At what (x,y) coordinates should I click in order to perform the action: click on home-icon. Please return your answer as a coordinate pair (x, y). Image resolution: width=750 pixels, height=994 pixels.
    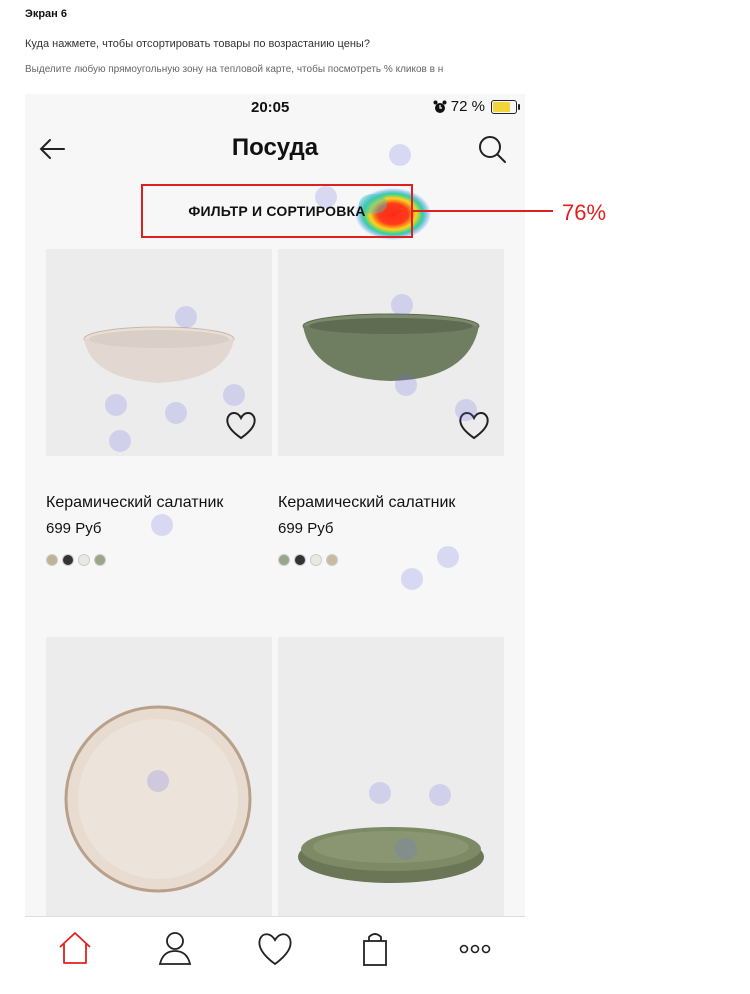
    Looking at the image, I should click on (75, 949).